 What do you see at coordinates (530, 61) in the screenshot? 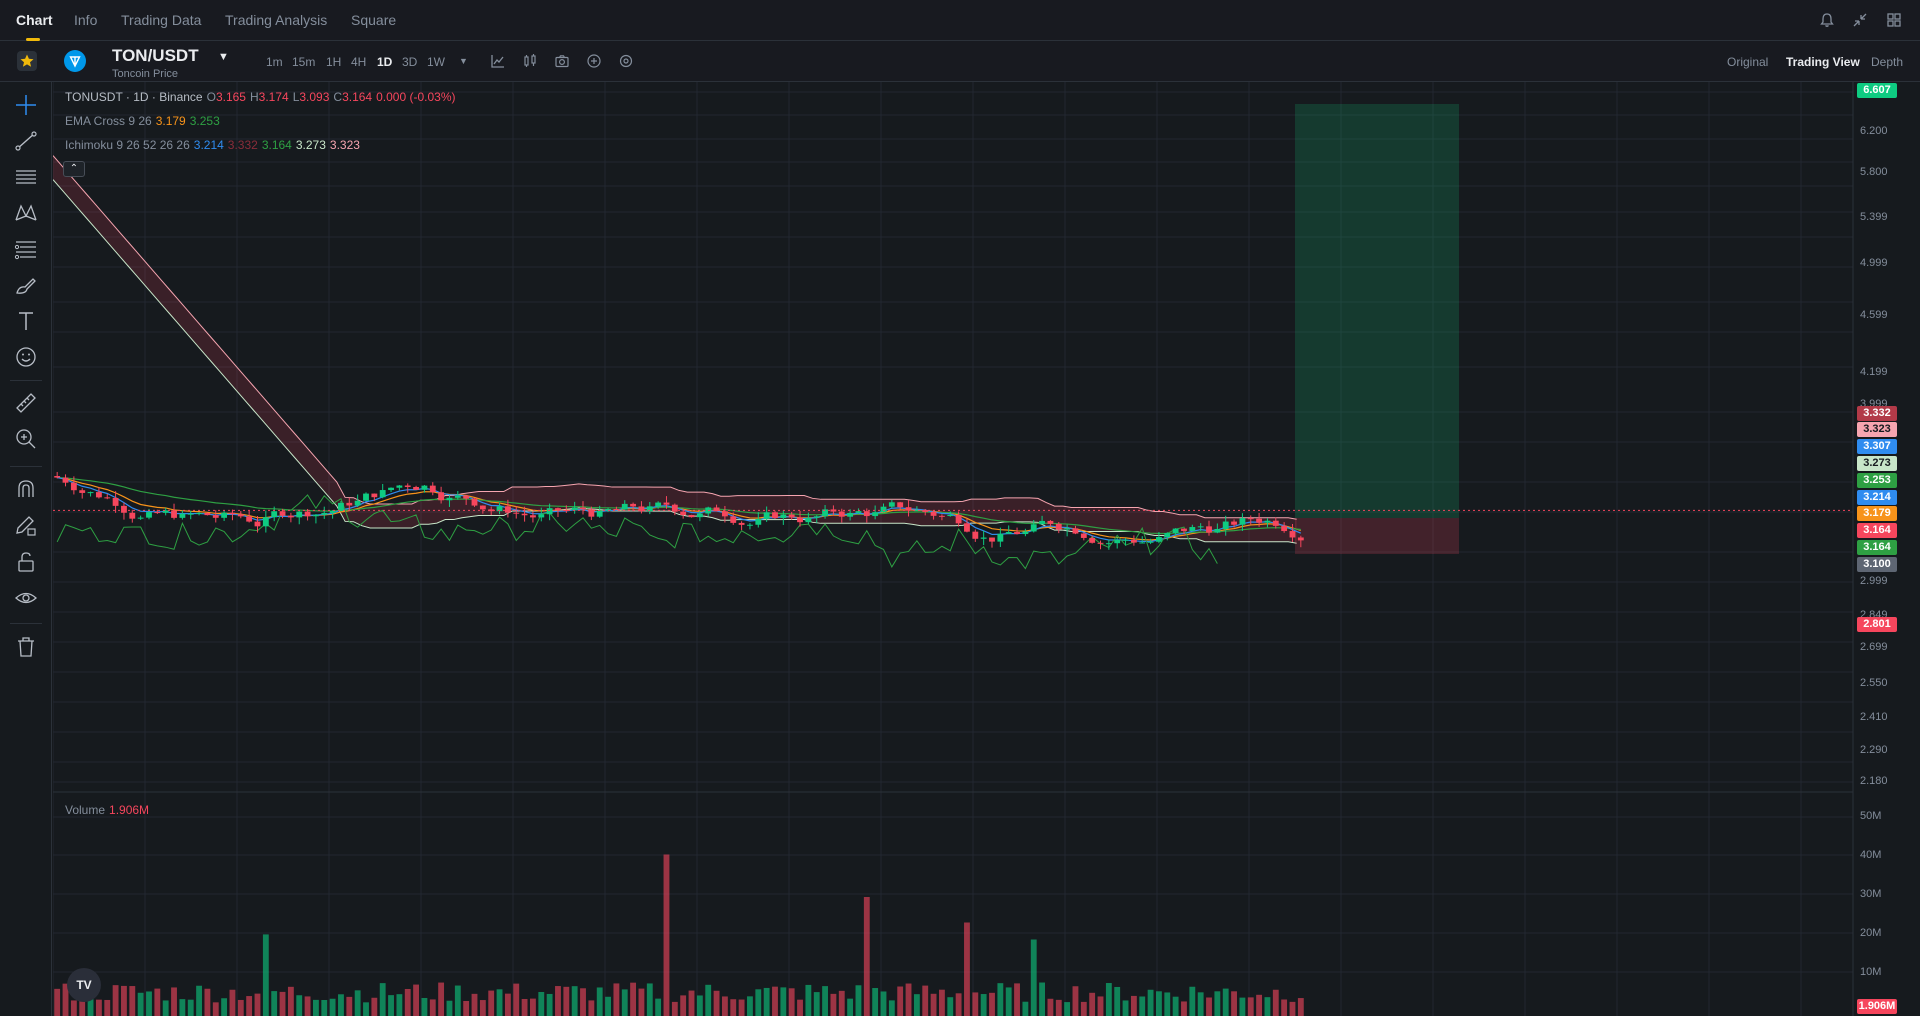
I see `candles-icon` at bounding box center [530, 61].